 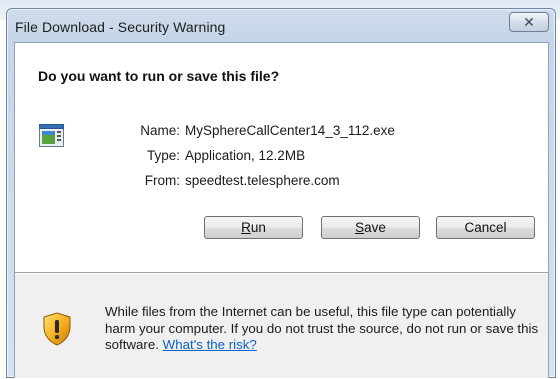 What do you see at coordinates (120, 27) in the screenshot?
I see `window-title: File Download - Security Warning` at bounding box center [120, 27].